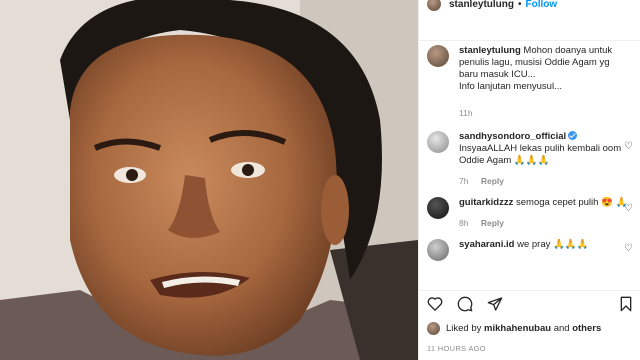  Describe the element at coordinates (512, 136) in the screenshot. I see `comment-username: sandhysondoro_official` at that location.